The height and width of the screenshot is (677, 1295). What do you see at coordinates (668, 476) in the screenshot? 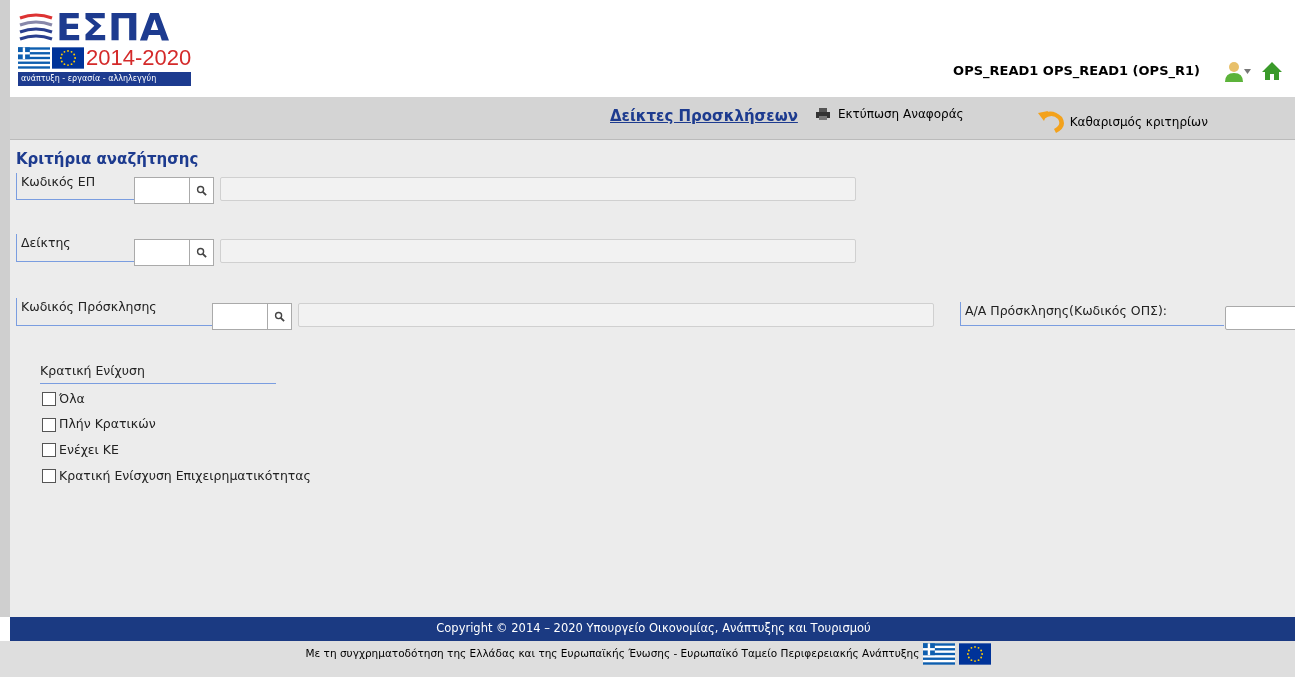
I see `checkbox-option: Κρατική Ενίσχυση Επιχειρηματικότητας` at bounding box center [668, 476].